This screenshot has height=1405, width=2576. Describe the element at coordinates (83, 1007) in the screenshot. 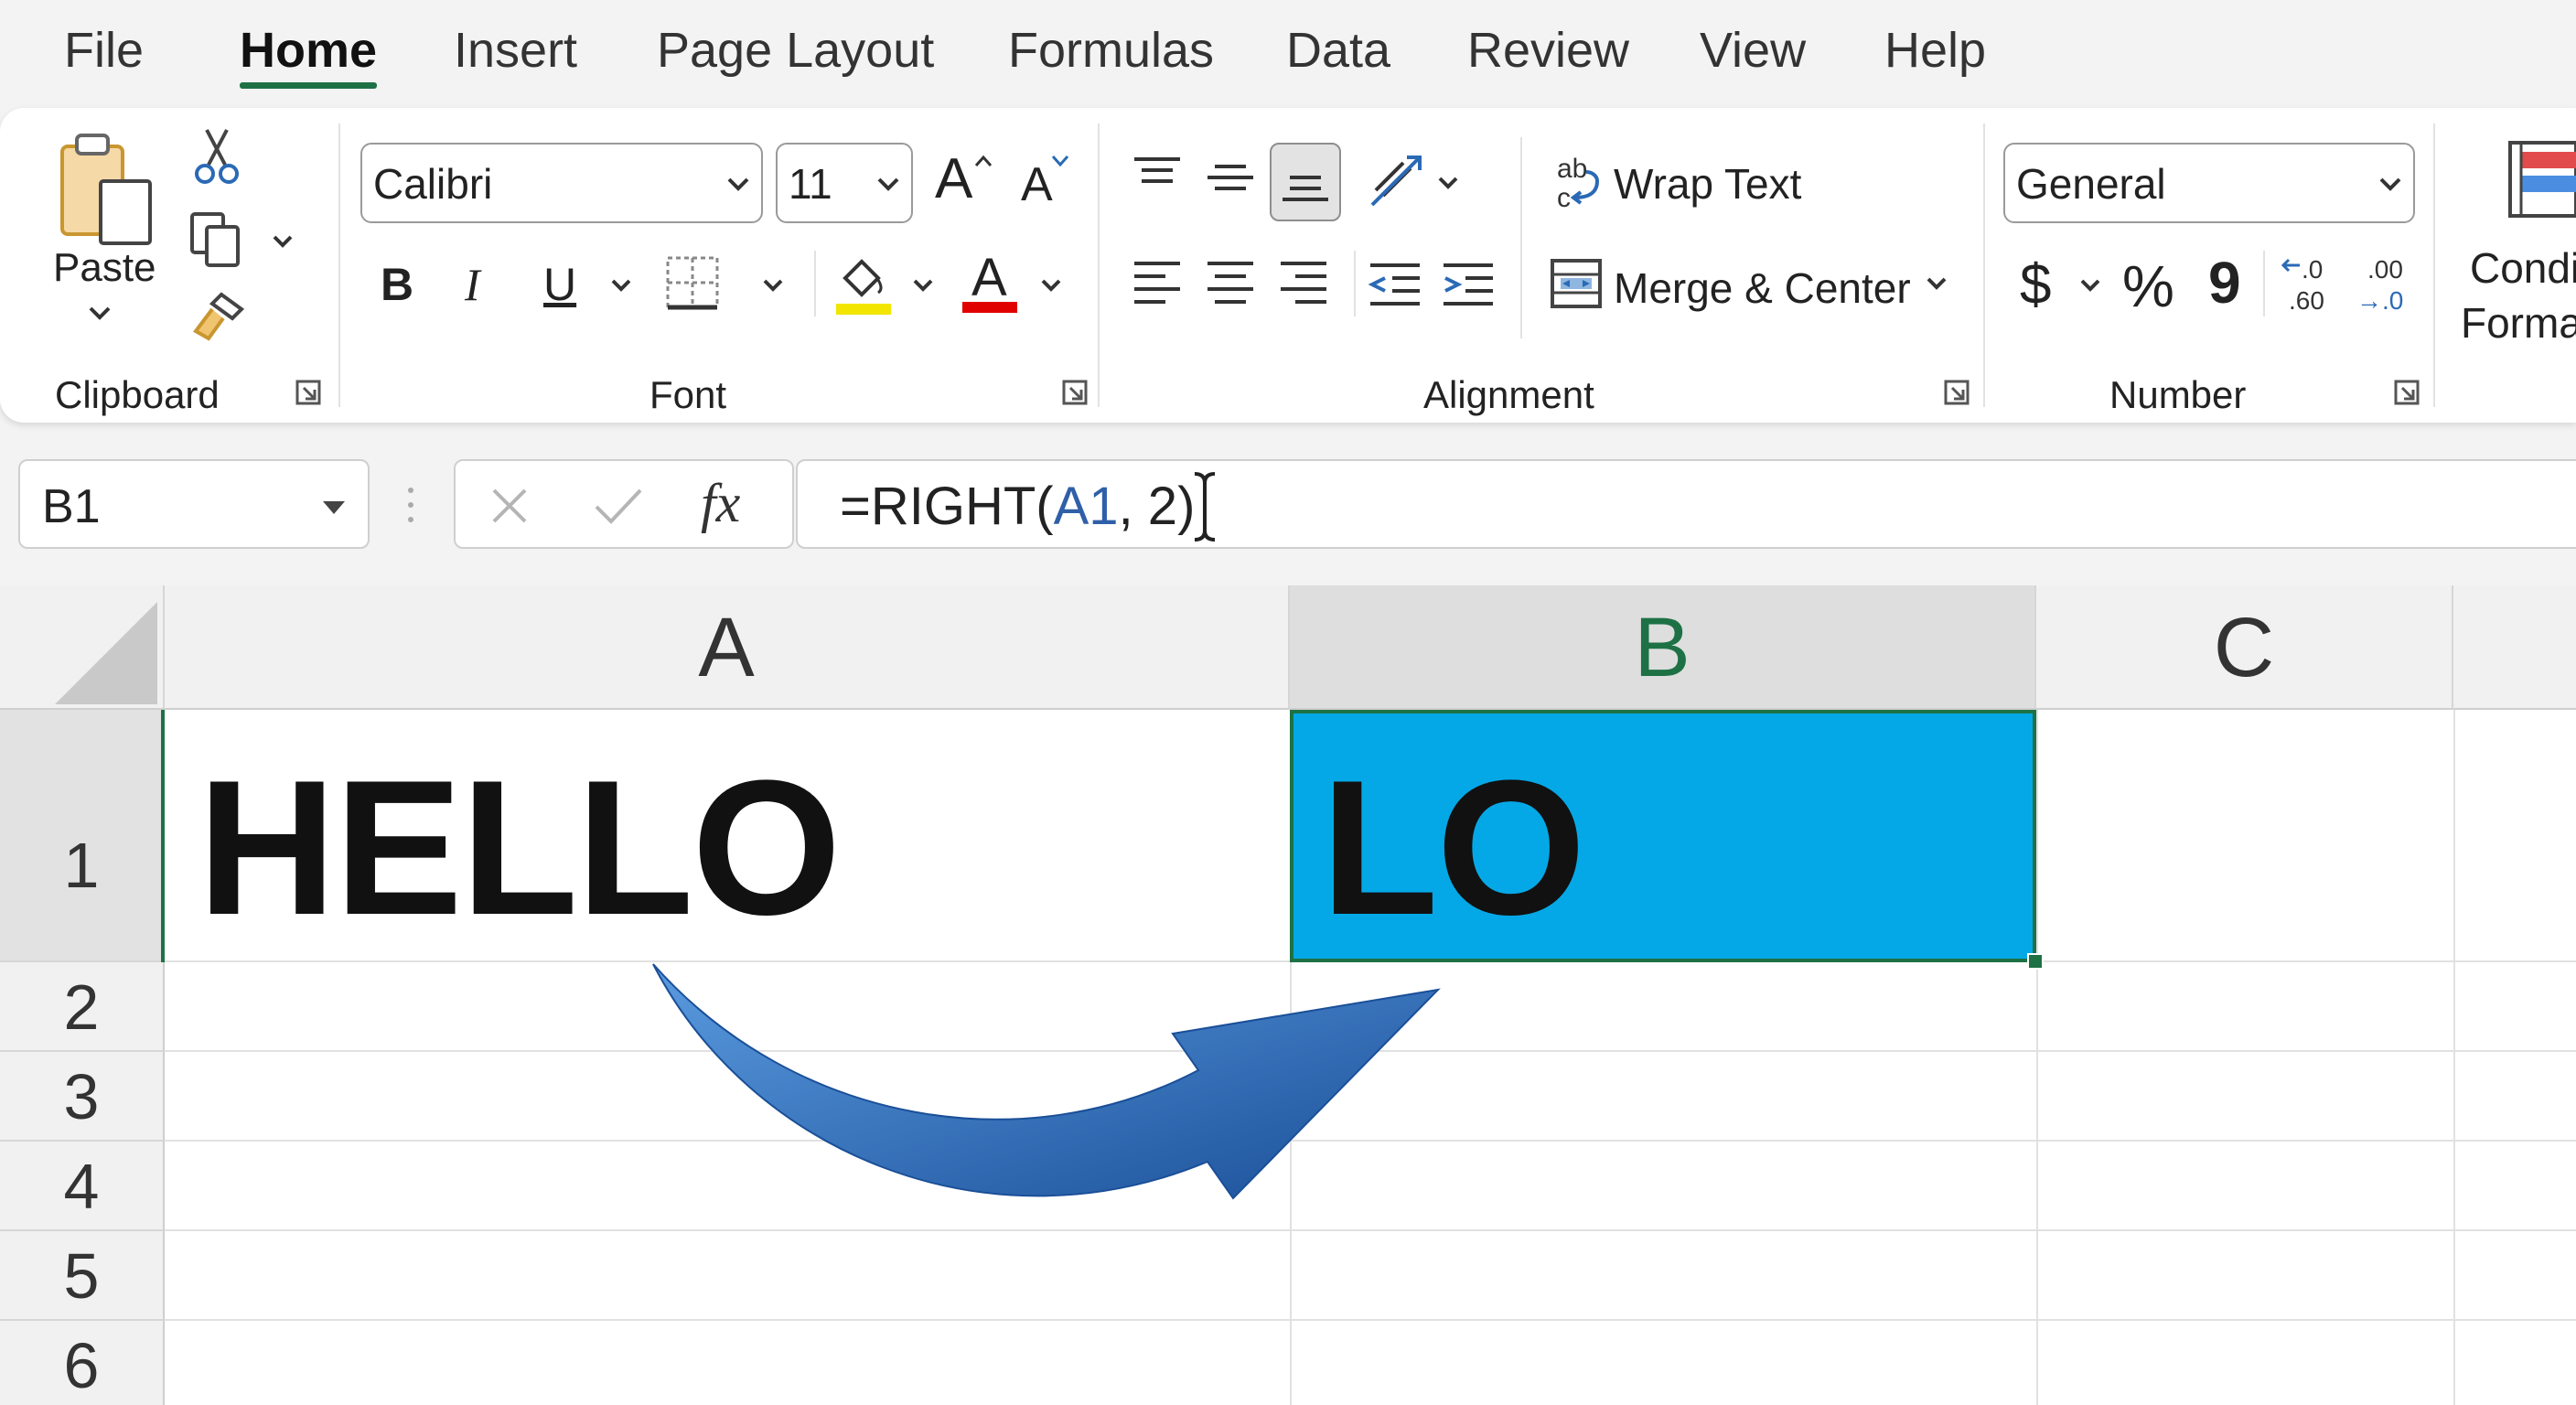

I see `row-header-2: 2` at that location.